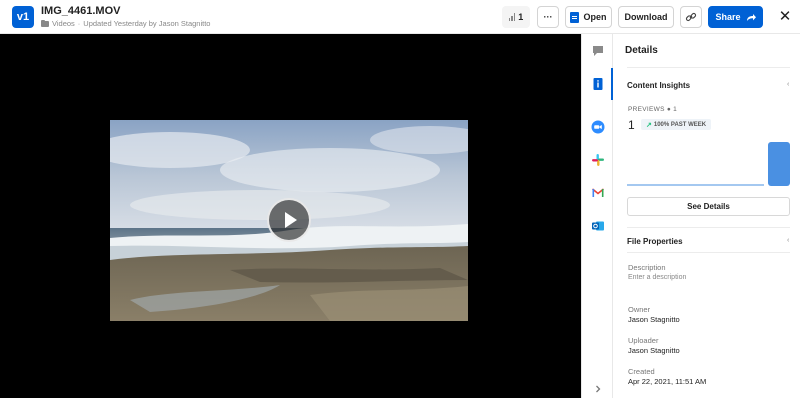  I want to click on owner-value: Jason Stagnitto, so click(654, 319).